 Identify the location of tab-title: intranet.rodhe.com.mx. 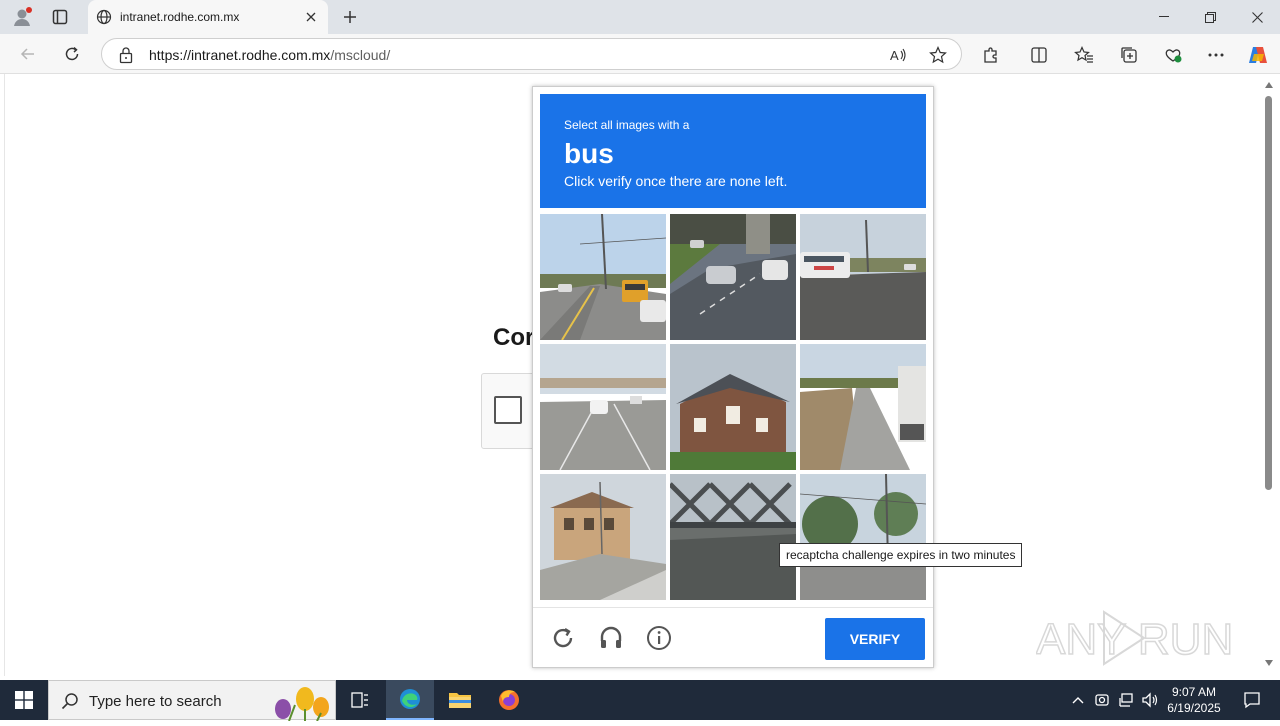
(180, 17).